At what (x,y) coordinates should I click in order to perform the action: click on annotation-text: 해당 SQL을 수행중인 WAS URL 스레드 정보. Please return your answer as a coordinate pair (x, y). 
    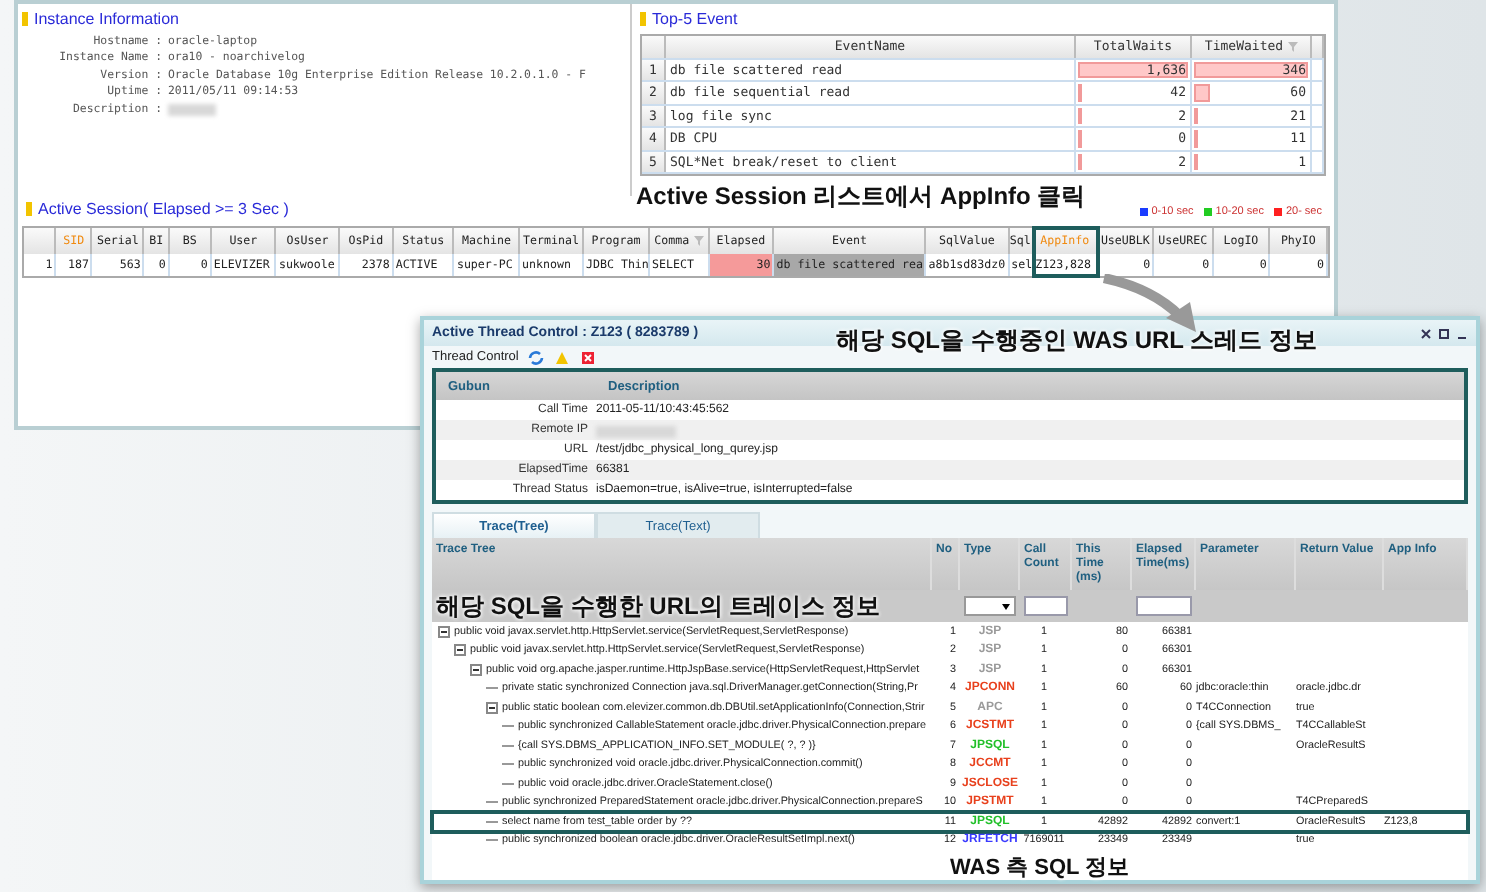
    Looking at the image, I should click on (1076, 341).